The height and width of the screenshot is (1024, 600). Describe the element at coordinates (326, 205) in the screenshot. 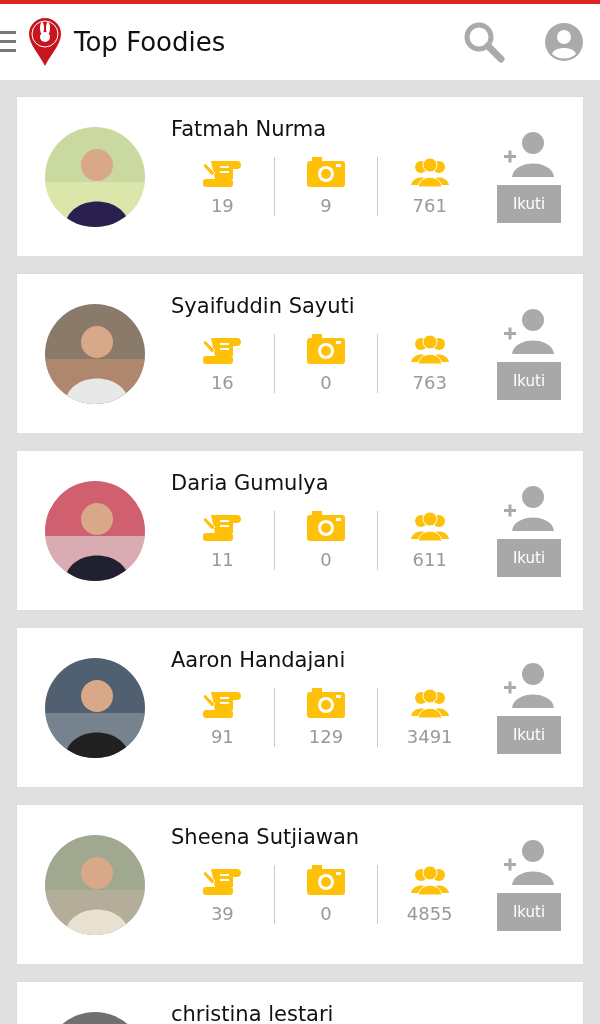

I see `photo-count: 9` at that location.